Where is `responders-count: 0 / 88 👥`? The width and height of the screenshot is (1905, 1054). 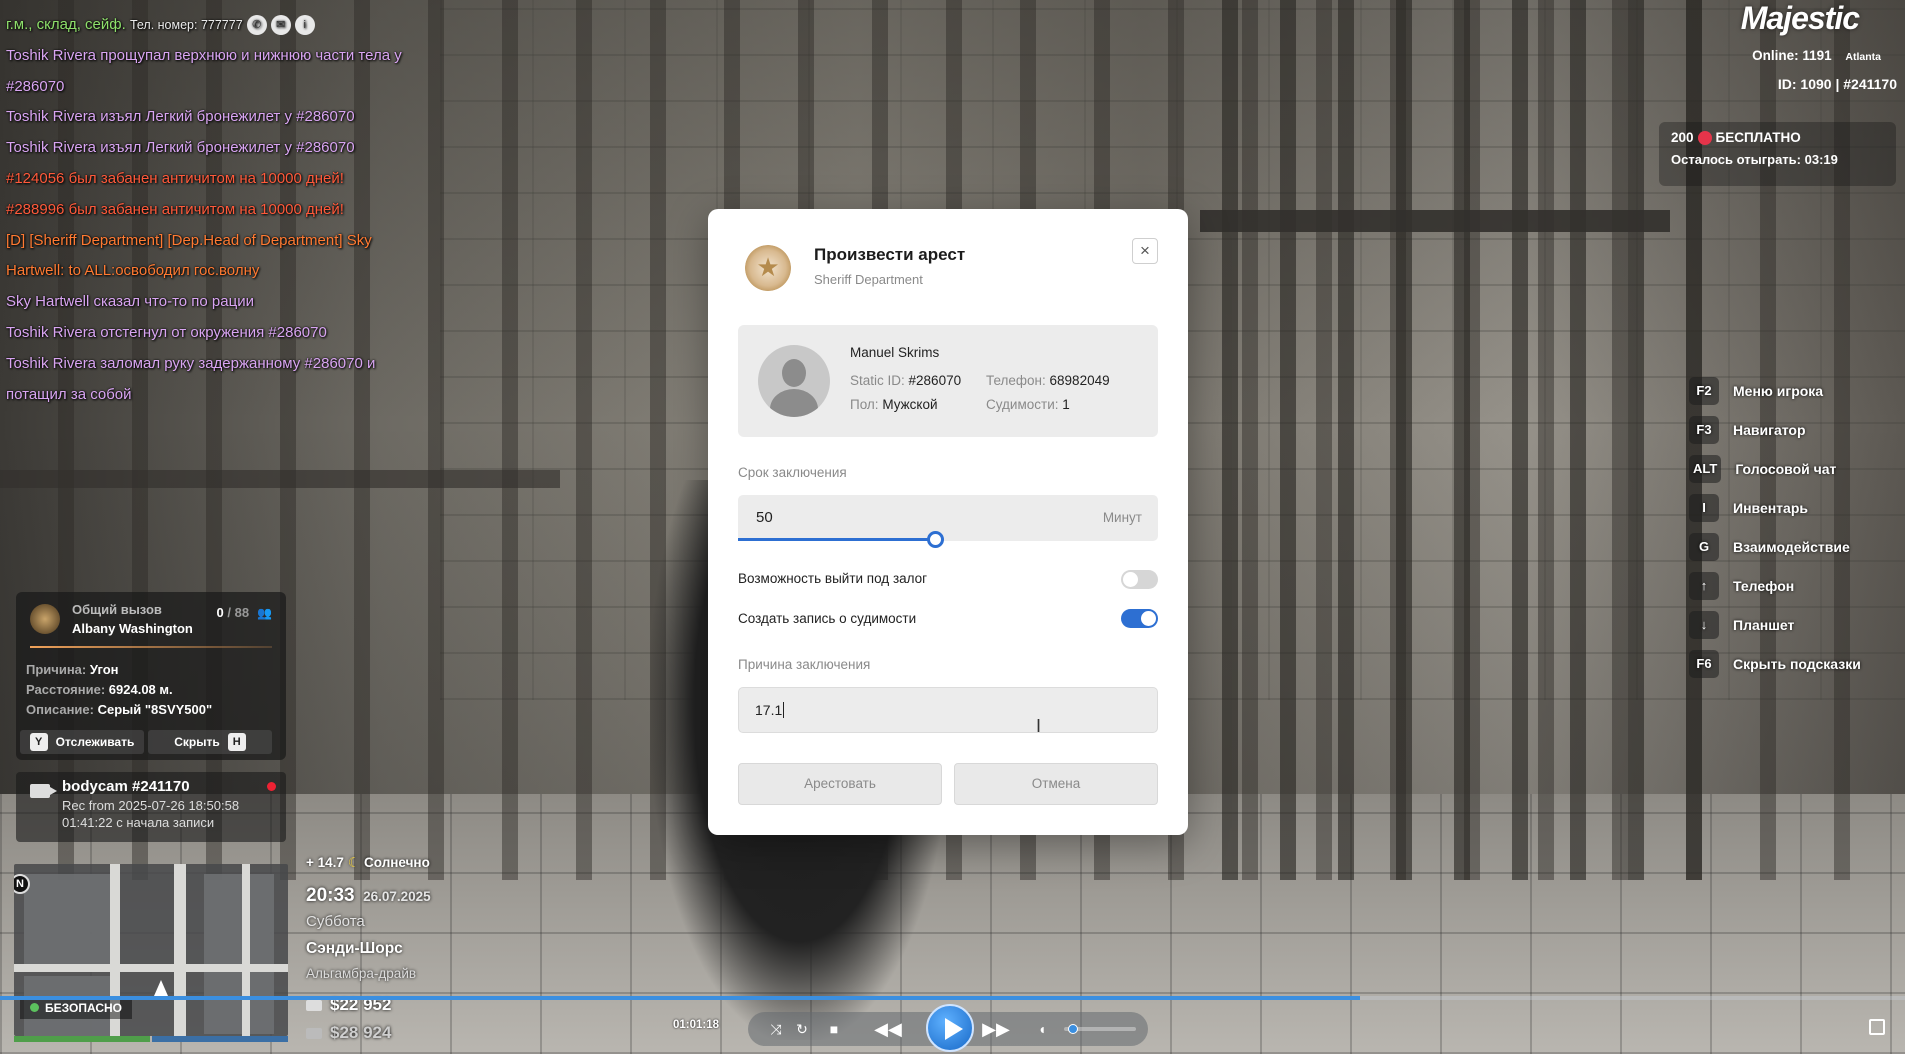
responders-count: 0 / 88 👥 is located at coordinates (244, 612).